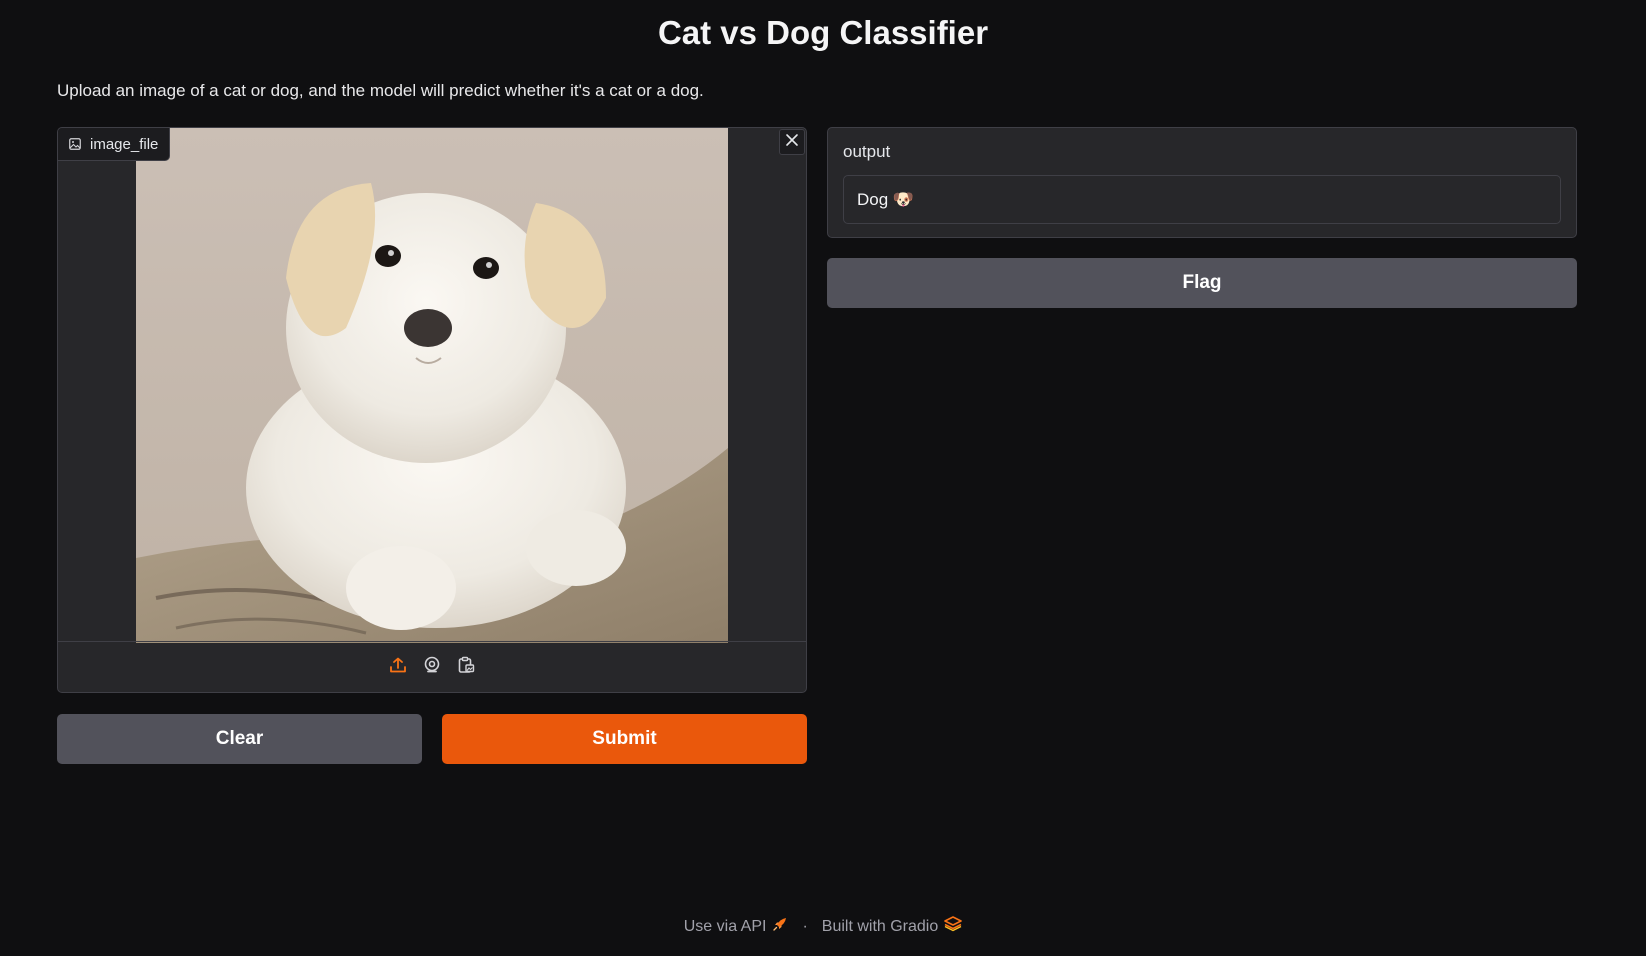 The height and width of the screenshot is (956, 1646). What do you see at coordinates (624, 739) in the screenshot?
I see `submit-button: Submit` at bounding box center [624, 739].